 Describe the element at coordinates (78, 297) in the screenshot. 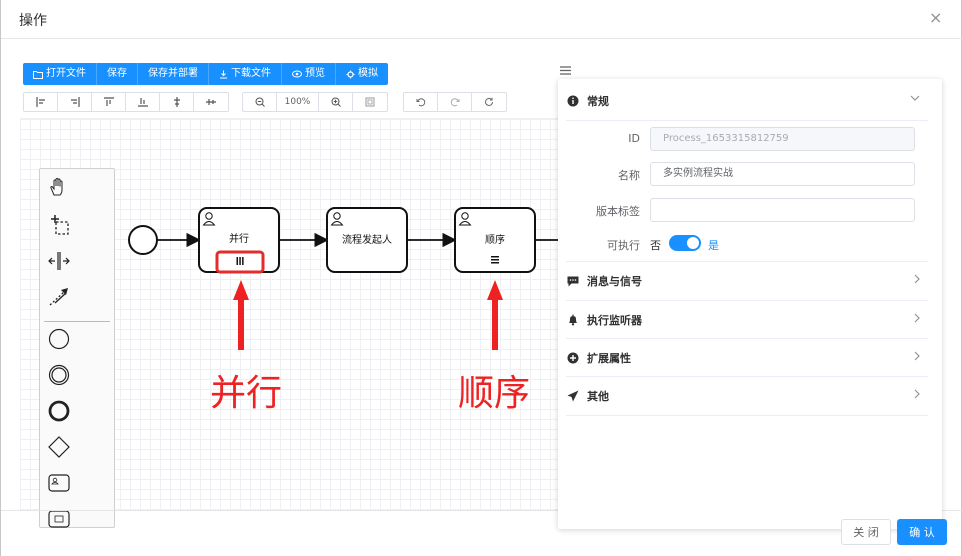

I see `connect-tool-icon` at that location.